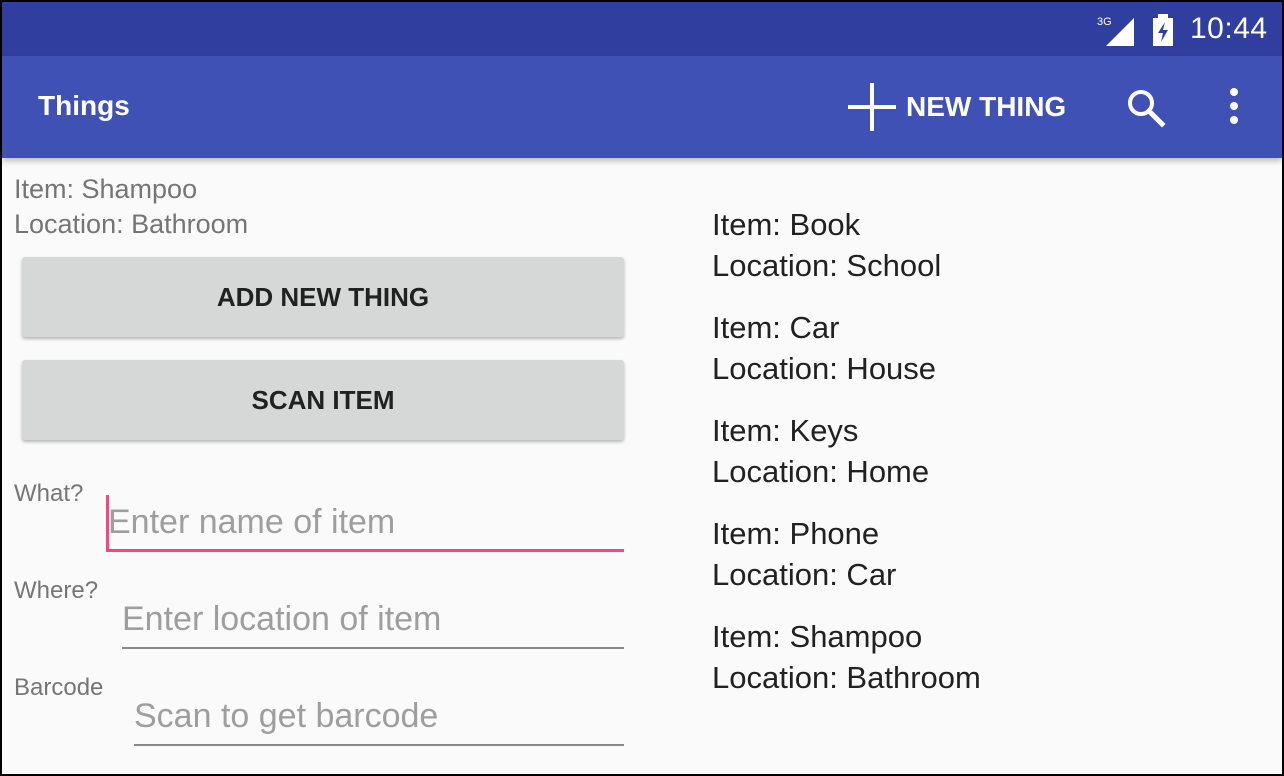 The height and width of the screenshot is (776, 1284). I want to click on list-item-location: Location: Car, so click(804, 574).